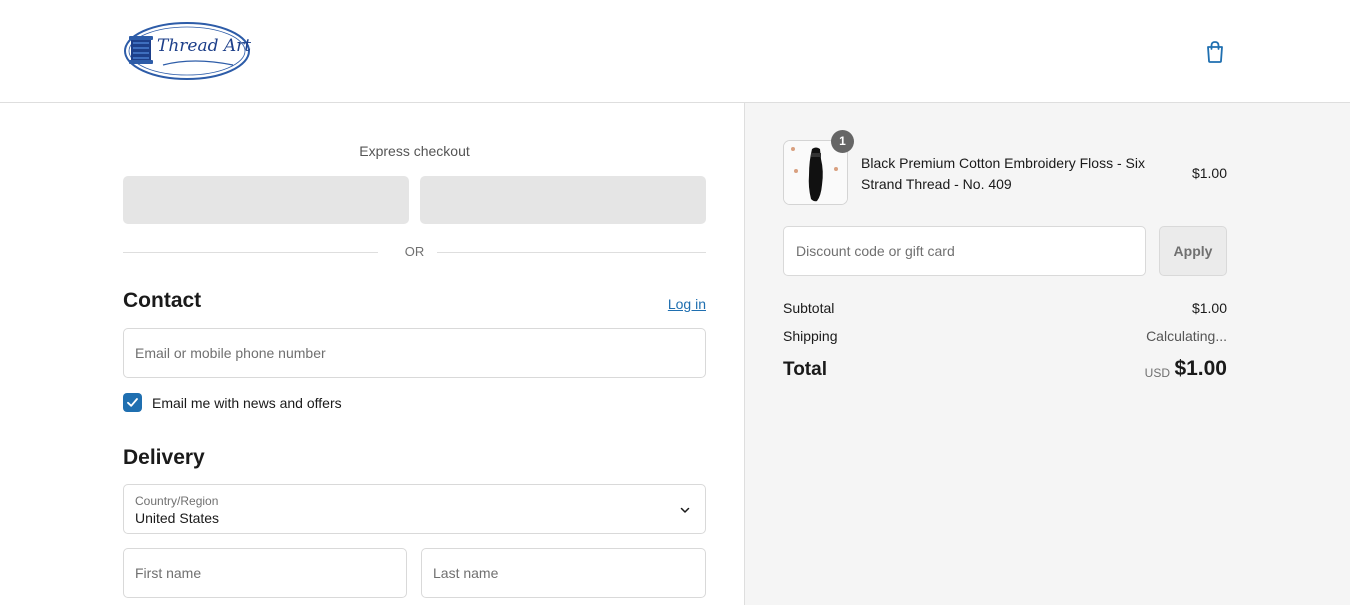 The height and width of the screenshot is (605, 1350). I want to click on apply-discount-button: Apply, so click(1193, 251).